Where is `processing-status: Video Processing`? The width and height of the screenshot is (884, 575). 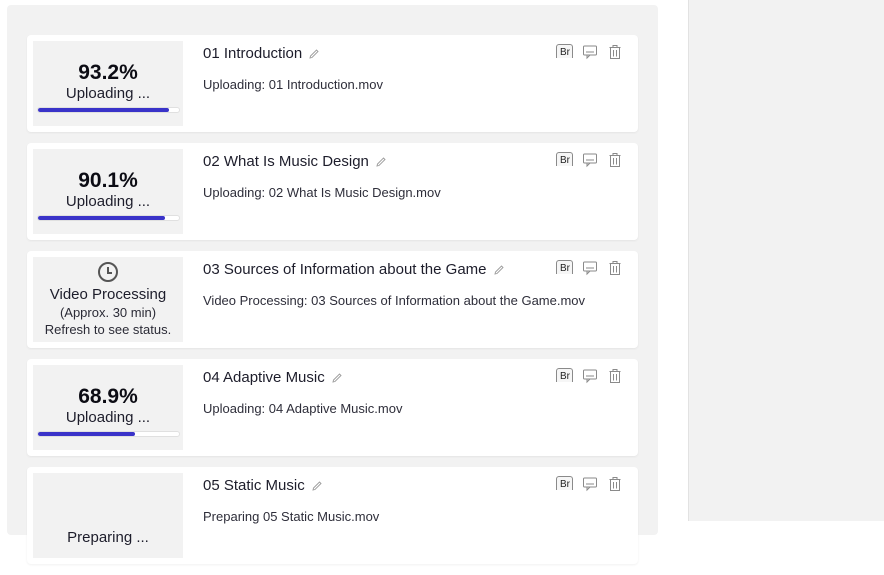
processing-status: Video Processing is located at coordinates (108, 294).